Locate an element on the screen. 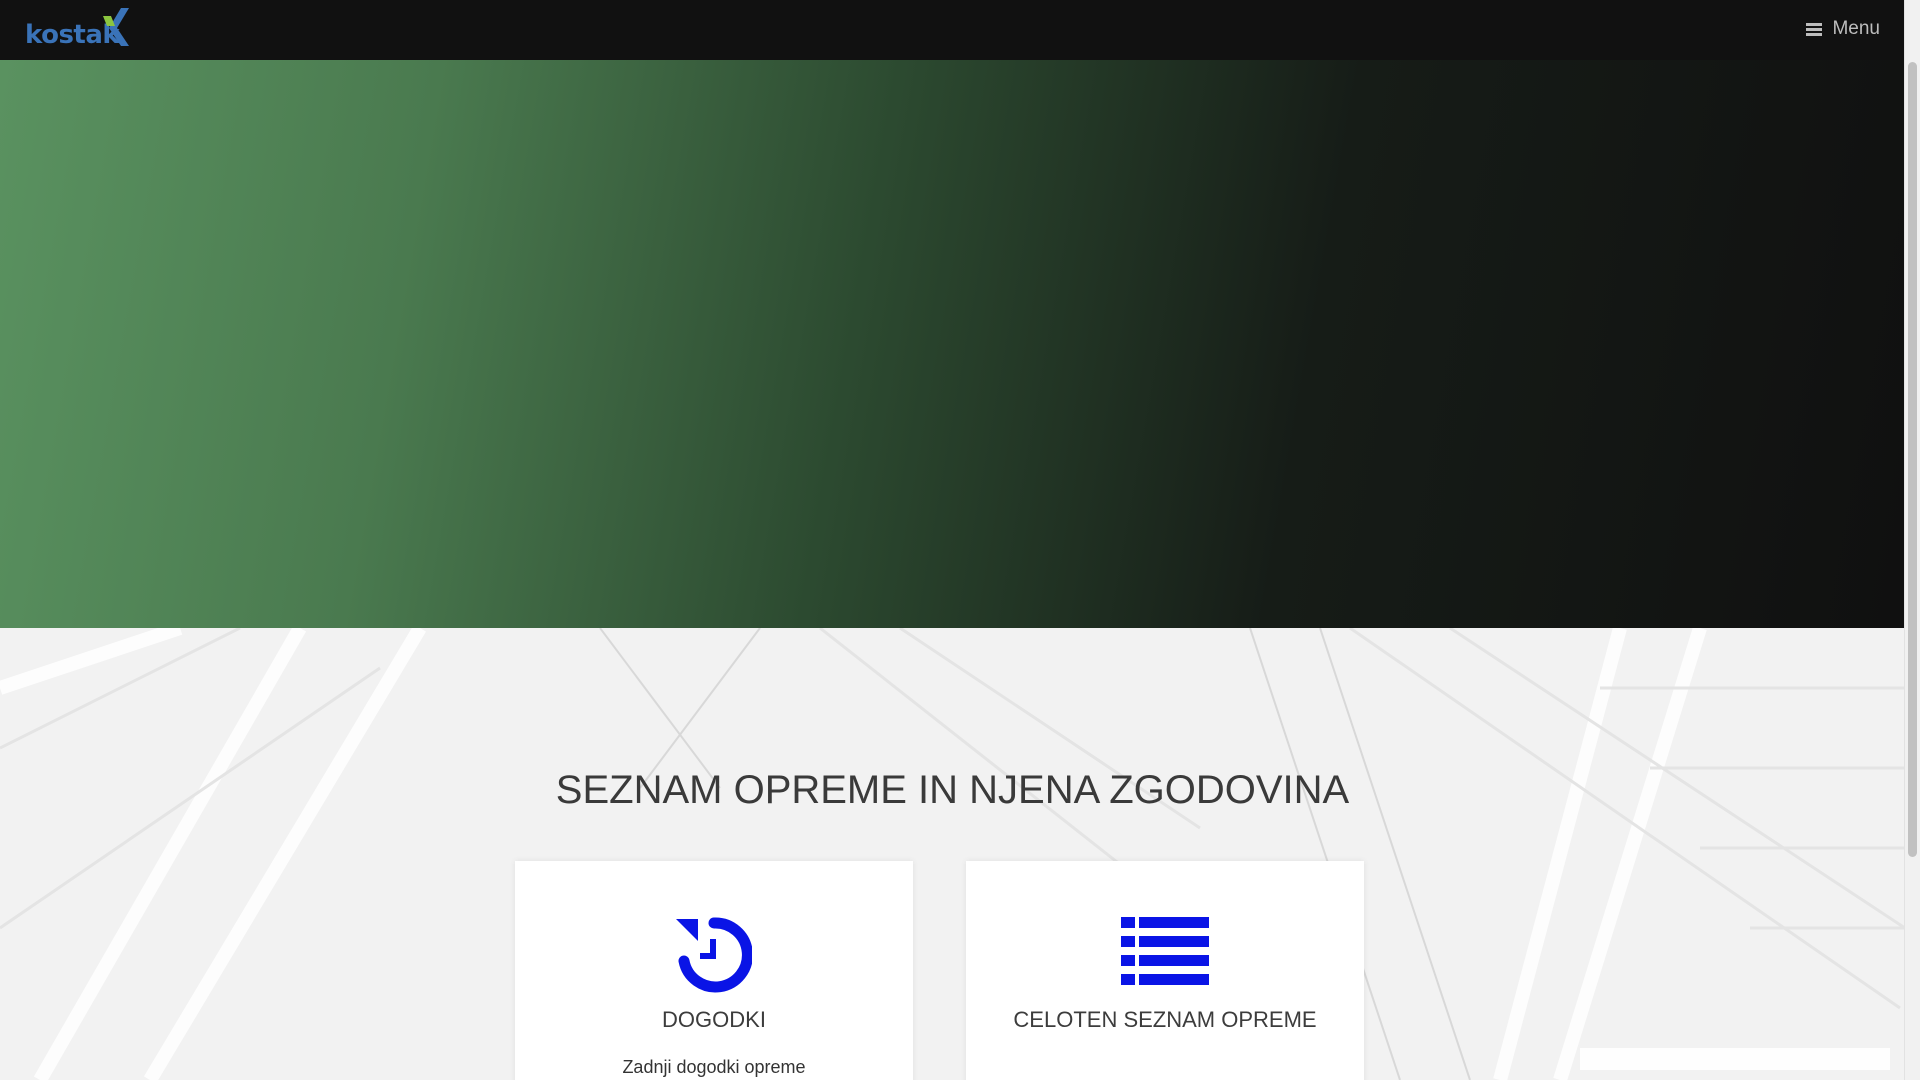 Image resolution: width=1920 pixels, height=1080 pixels. page-scrollbar is located at coordinates (1912, 540).